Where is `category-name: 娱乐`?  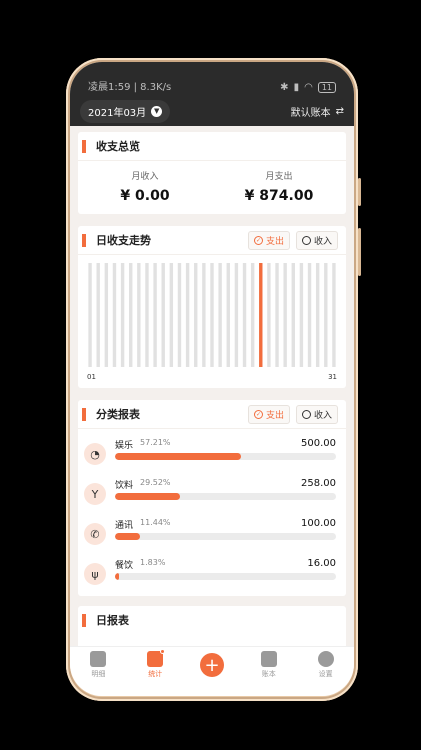 category-name: 娱乐 is located at coordinates (124, 446).